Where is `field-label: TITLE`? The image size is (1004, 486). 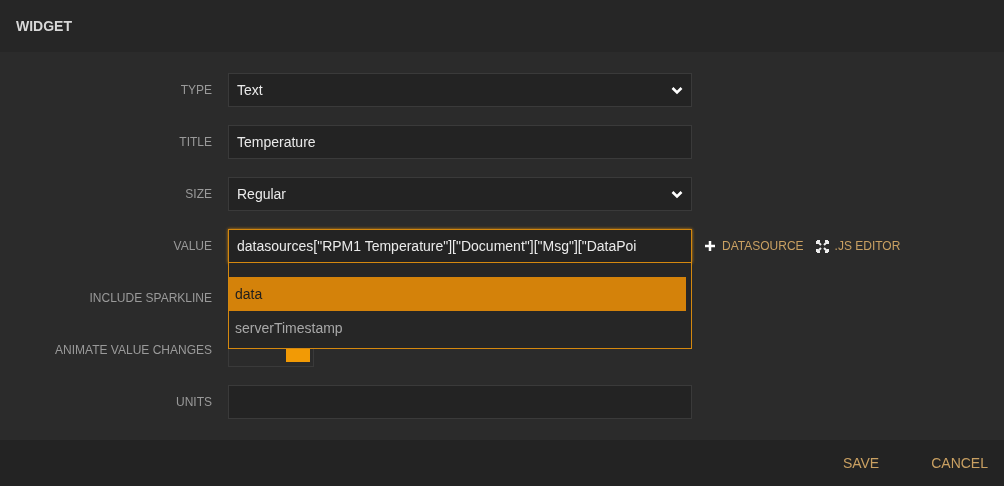
field-label: TITLE is located at coordinates (195, 142).